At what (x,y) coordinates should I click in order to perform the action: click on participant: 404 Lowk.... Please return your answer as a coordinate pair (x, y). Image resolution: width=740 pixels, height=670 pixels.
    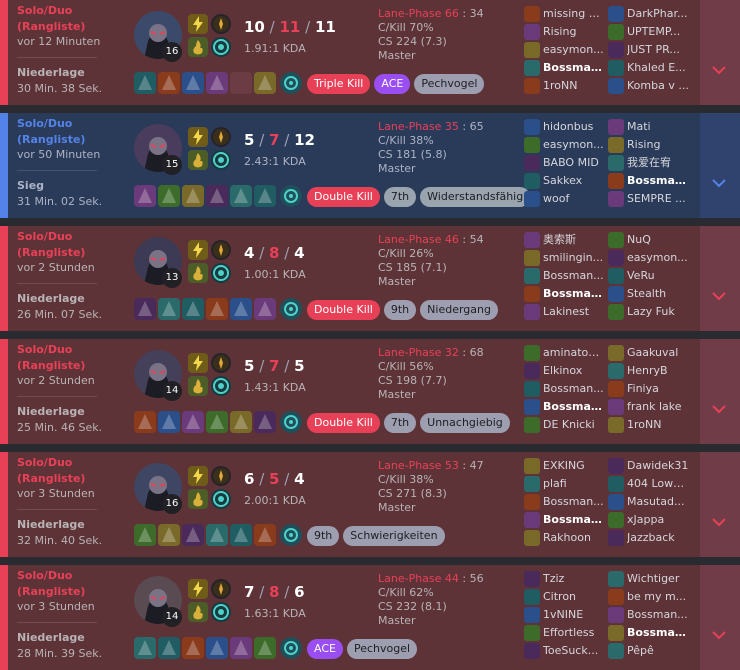
    Looking at the image, I should click on (648, 484).